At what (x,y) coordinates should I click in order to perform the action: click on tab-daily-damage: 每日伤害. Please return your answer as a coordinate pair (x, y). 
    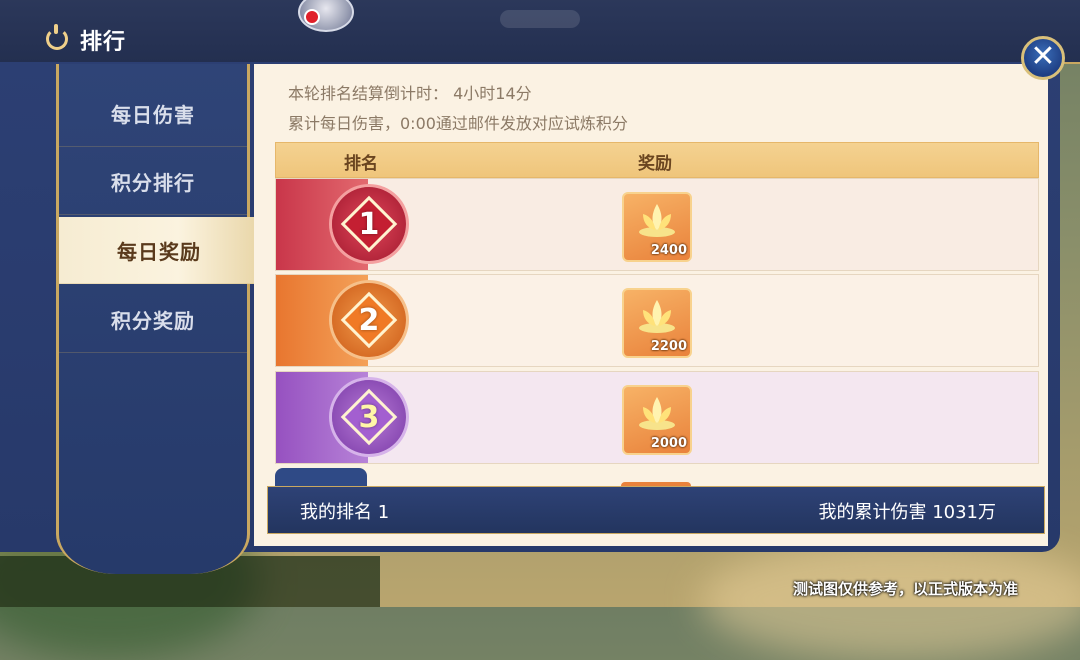
    Looking at the image, I should click on (153, 113).